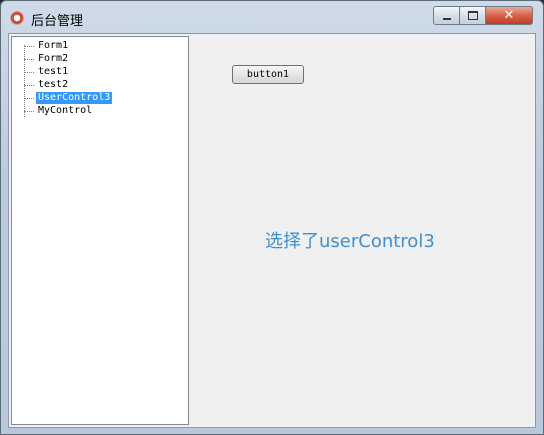  Describe the element at coordinates (53, 58) in the screenshot. I see `tree-item-label: Form2` at that location.